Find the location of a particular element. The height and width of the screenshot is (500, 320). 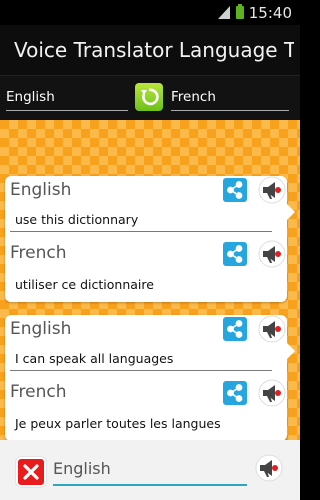

source-text: I can speak all languages is located at coordinates (94, 358).